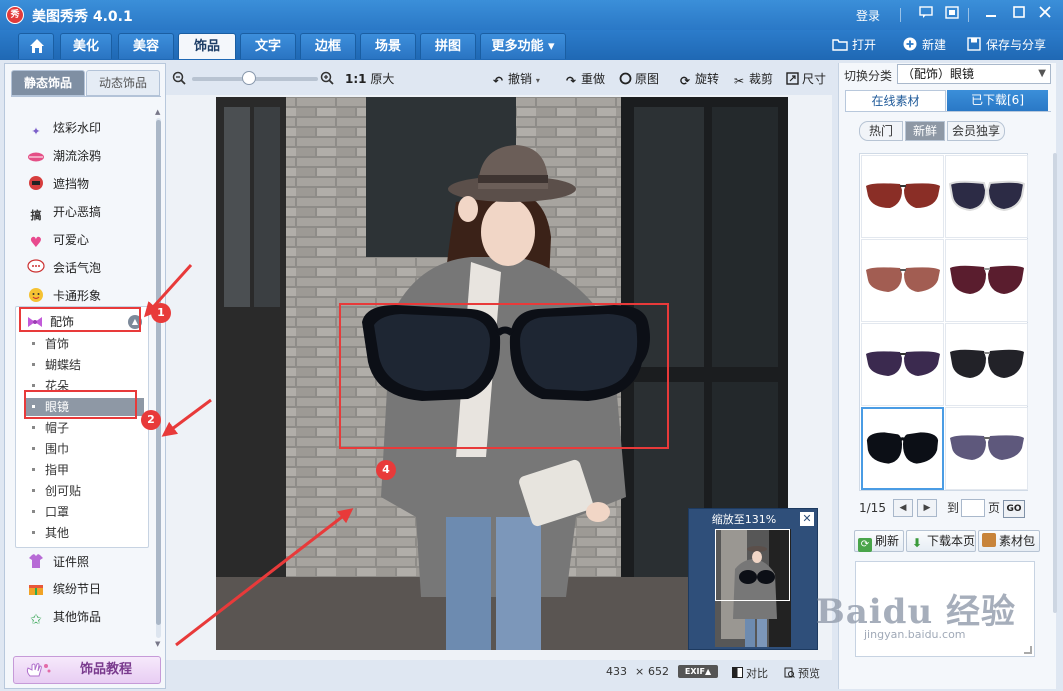 The image size is (1063, 691). What do you see at coordinates (802, 673) in the screenshot?
I see `preview-button: 预览` at bounding box center [802, 673].